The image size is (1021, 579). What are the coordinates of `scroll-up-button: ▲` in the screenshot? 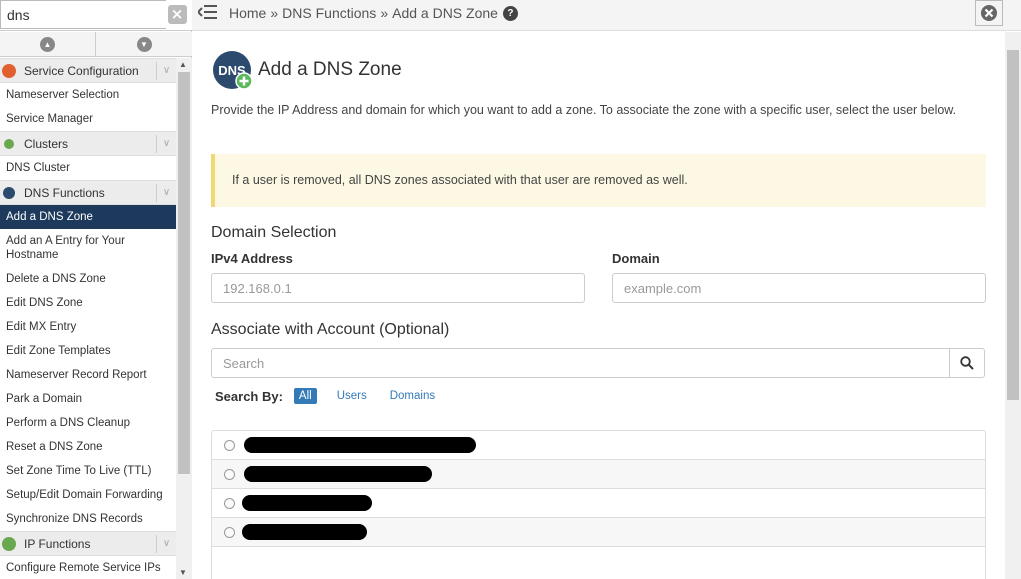 It's located at (48, 44).